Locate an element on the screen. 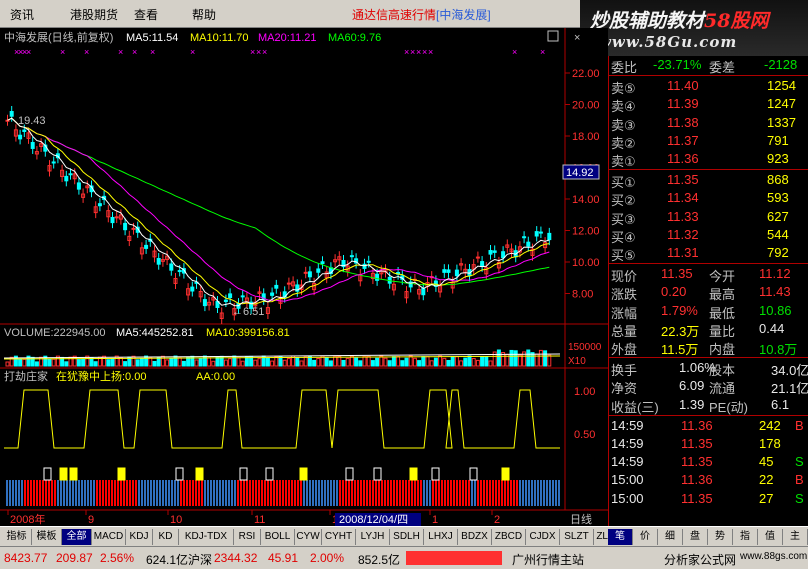 Image resolution: width=808 pixels, height=569 pixels. quote-tab-0: 笔 is located at coordinates (620, 537).